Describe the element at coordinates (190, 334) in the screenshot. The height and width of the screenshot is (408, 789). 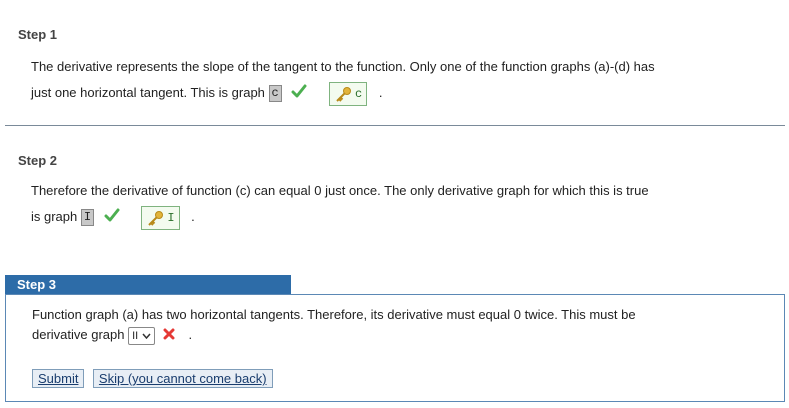
I see `step3-suffix: .` at that location.